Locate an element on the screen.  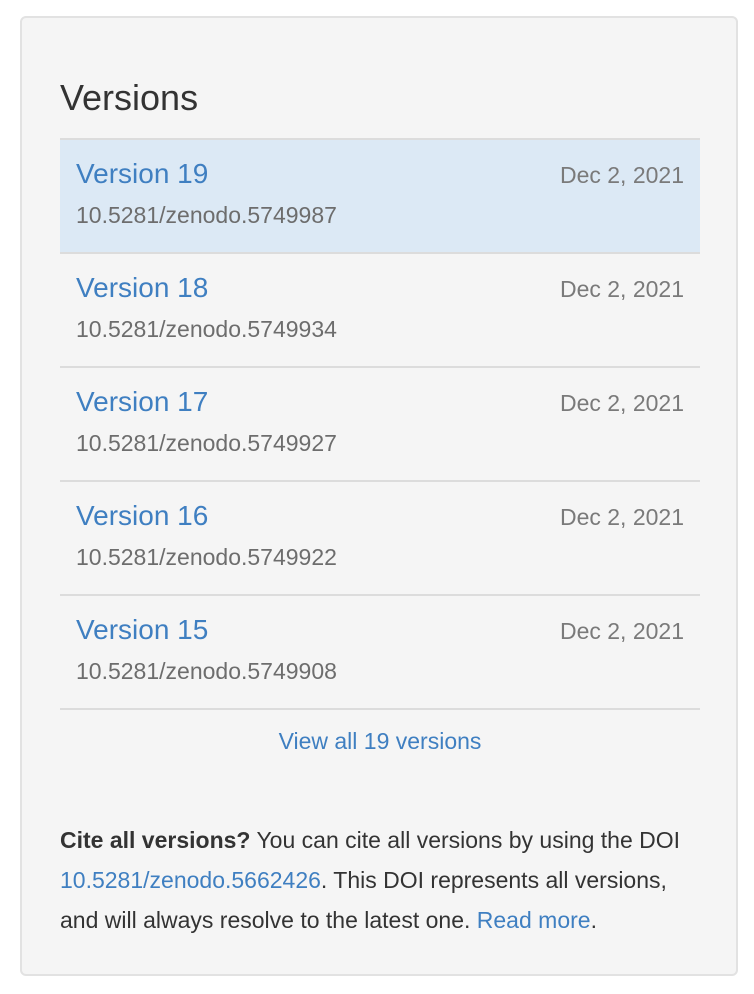
cite-end: . is located at coordinates (593, 920).